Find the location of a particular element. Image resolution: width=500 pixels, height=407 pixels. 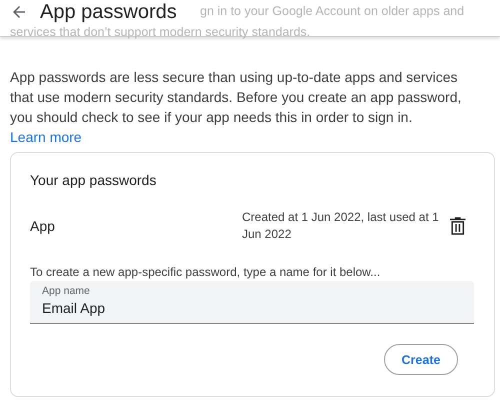

trash-icon is located at coordinates (458, 226).